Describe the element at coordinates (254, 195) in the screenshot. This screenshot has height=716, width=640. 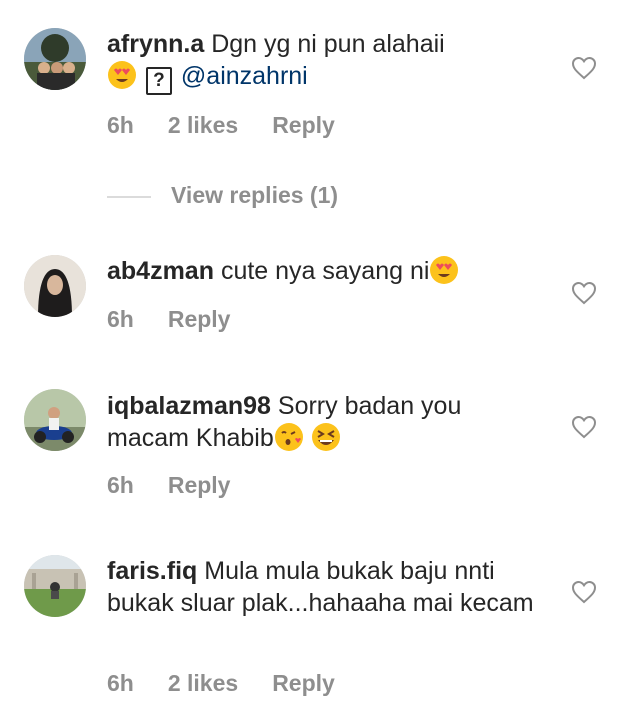
I see `view-replies-button: View replies (1)` at that location.